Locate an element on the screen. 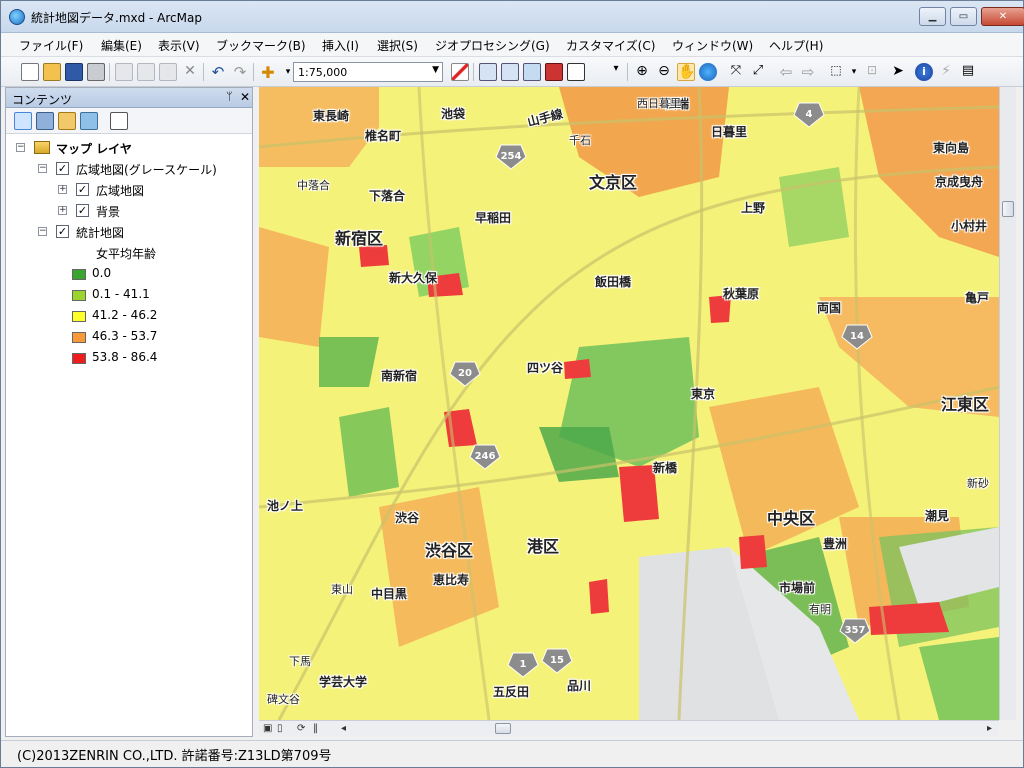 The image size is (1024, 768). menu-view: 表示(V) is located at coordinates (179, 45).